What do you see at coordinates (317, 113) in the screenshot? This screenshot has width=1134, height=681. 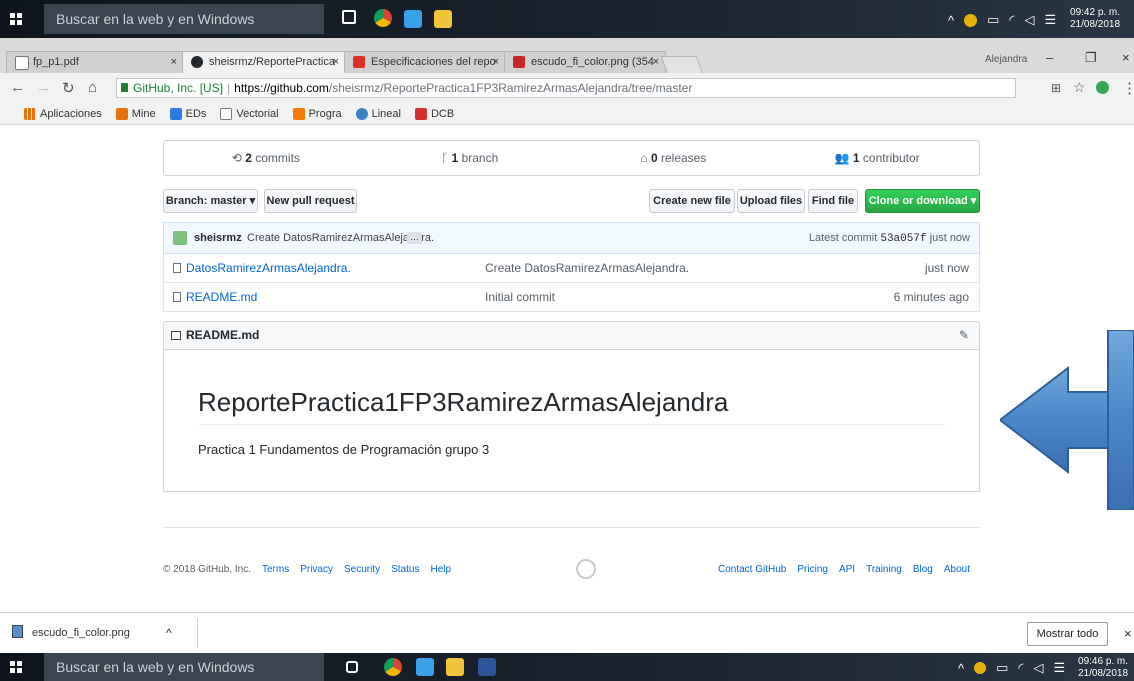 I see `bookmark-progra: Progra` at bounding box center [317, 113].